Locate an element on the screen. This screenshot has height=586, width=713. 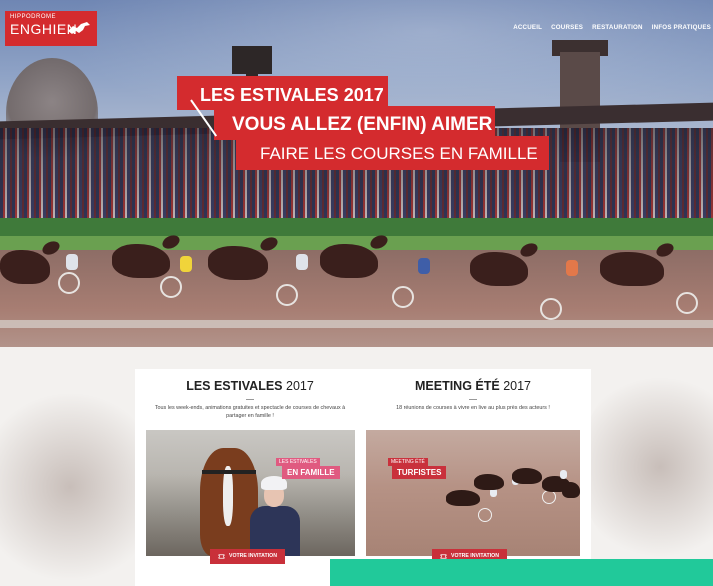
card-title-estivales: LES ESTIVALES 2017 is located at coordinates (250, 386).